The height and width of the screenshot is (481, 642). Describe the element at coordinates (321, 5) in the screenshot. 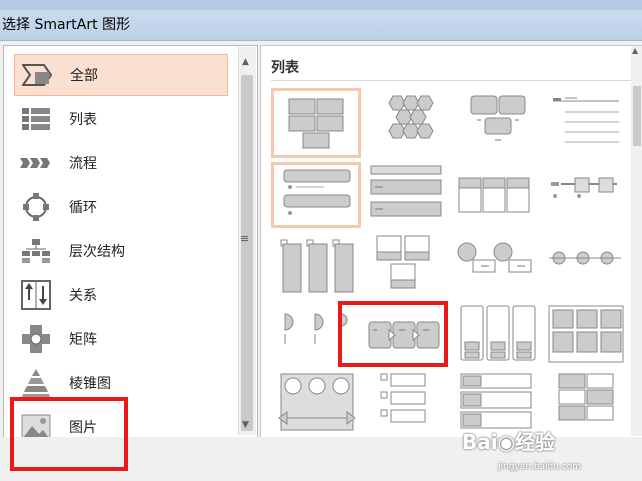

I see `ribbon-strip` at that location.